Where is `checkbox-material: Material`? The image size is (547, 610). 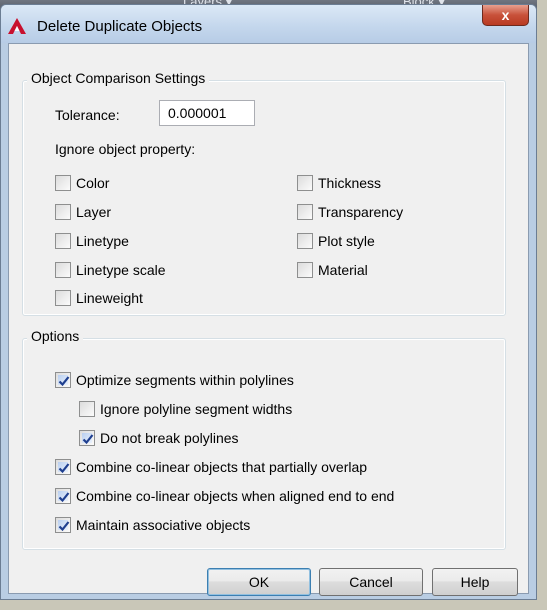 checkbox-material: Material is located at coordinates (332, 270).